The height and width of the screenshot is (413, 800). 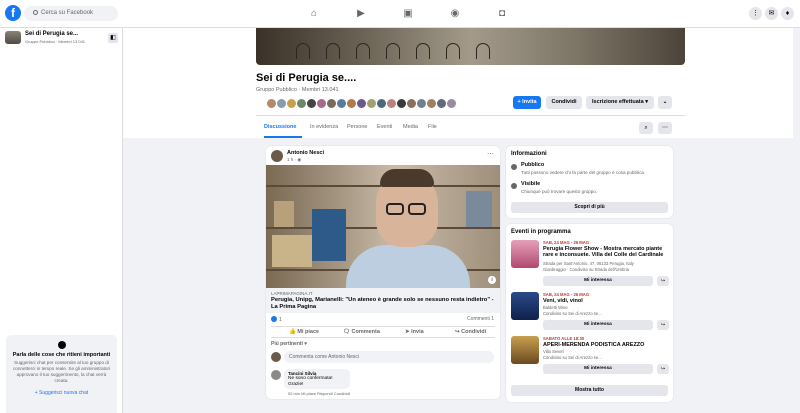 I want to click on tab-file: File, so click(x=432, y=127).